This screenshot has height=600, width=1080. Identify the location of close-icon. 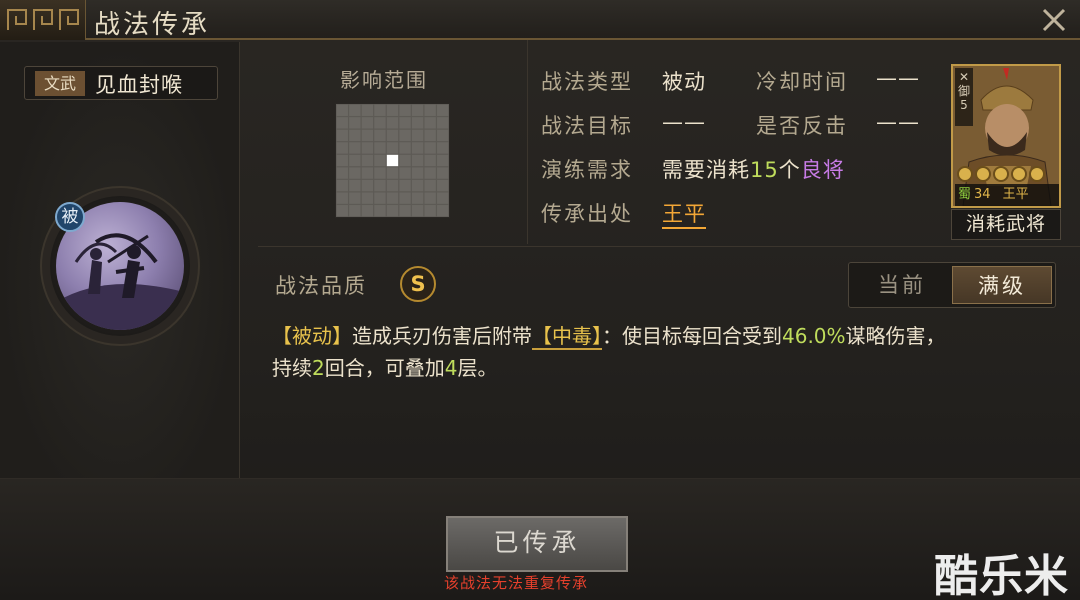
(1054, 20).